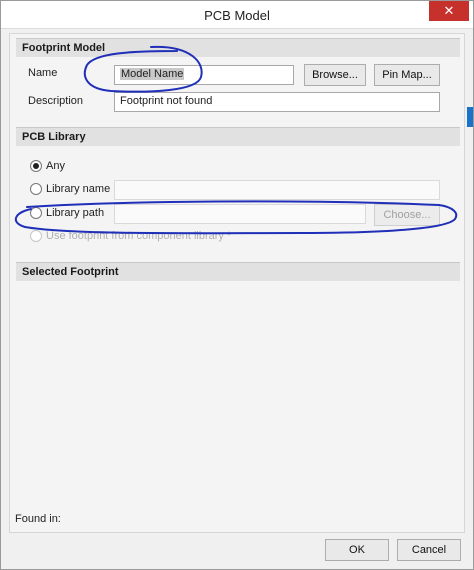 This screenshot has width=474, height=570. I want to click on radio-library-path-label: Library path, so click(75, 213).